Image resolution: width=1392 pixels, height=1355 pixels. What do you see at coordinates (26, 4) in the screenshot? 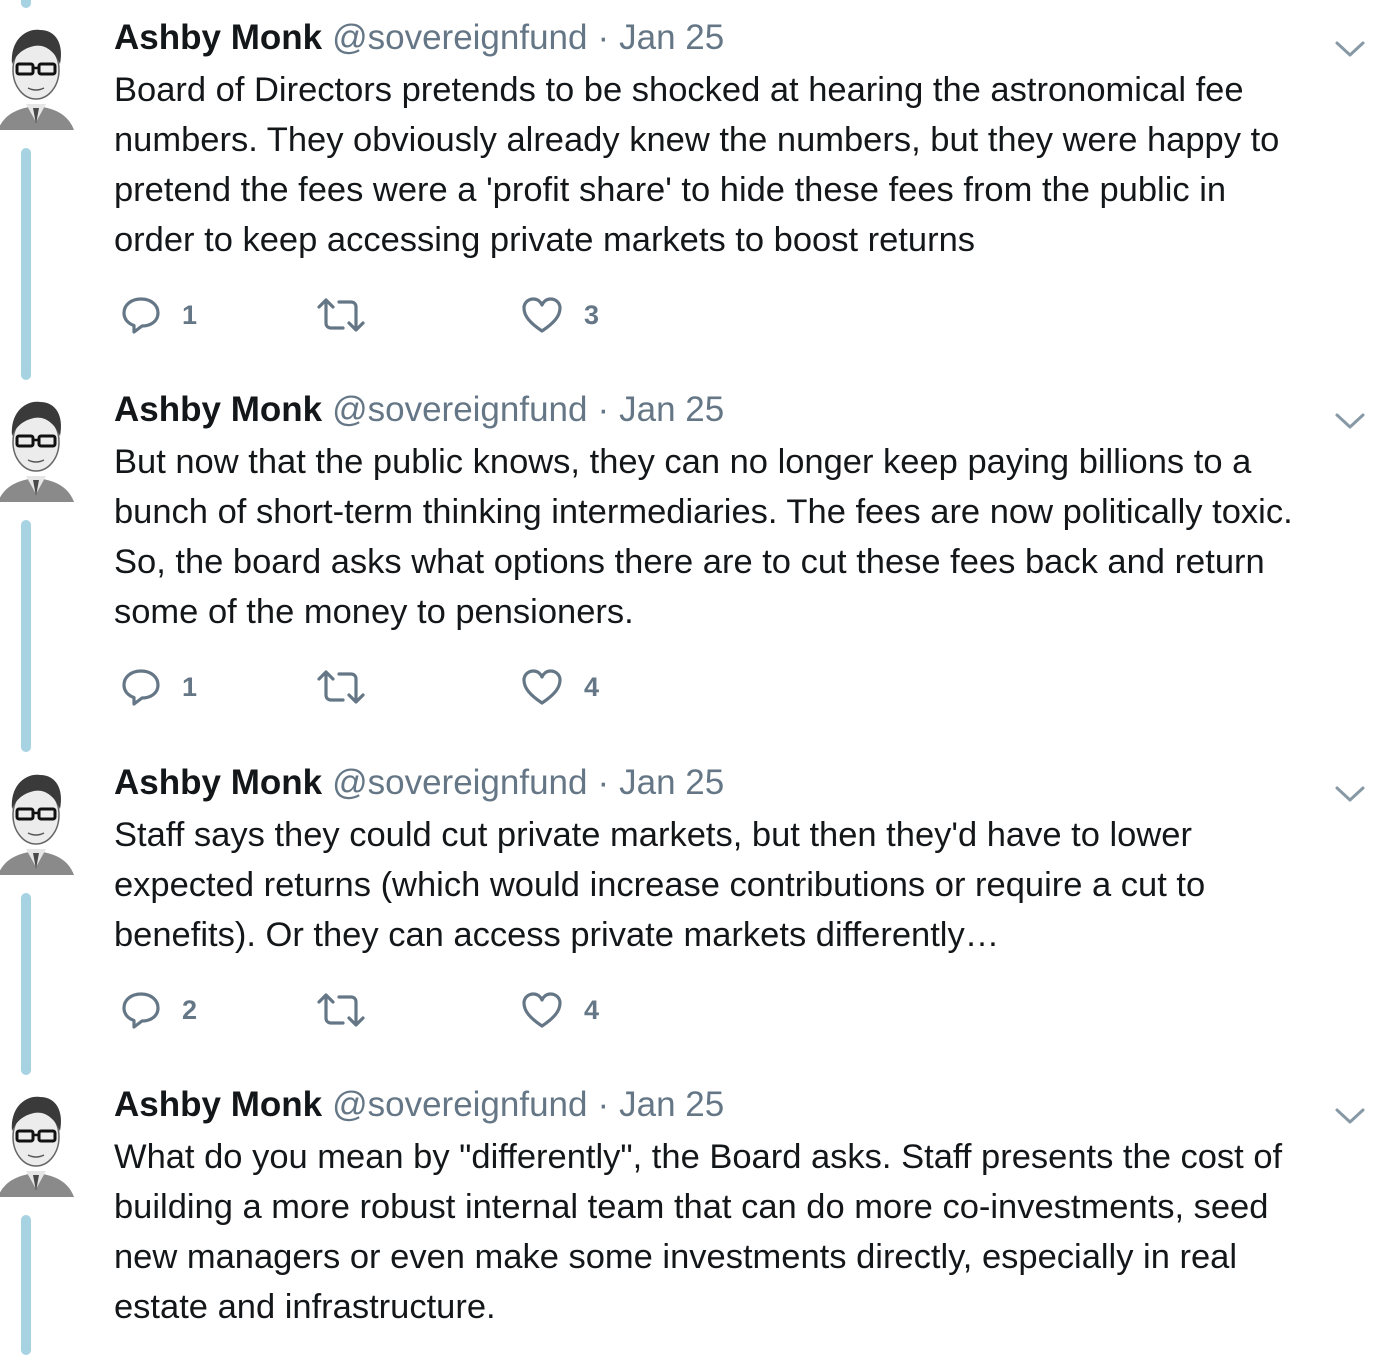
I see `thread-connector-top` at bounding box center [26, 4].